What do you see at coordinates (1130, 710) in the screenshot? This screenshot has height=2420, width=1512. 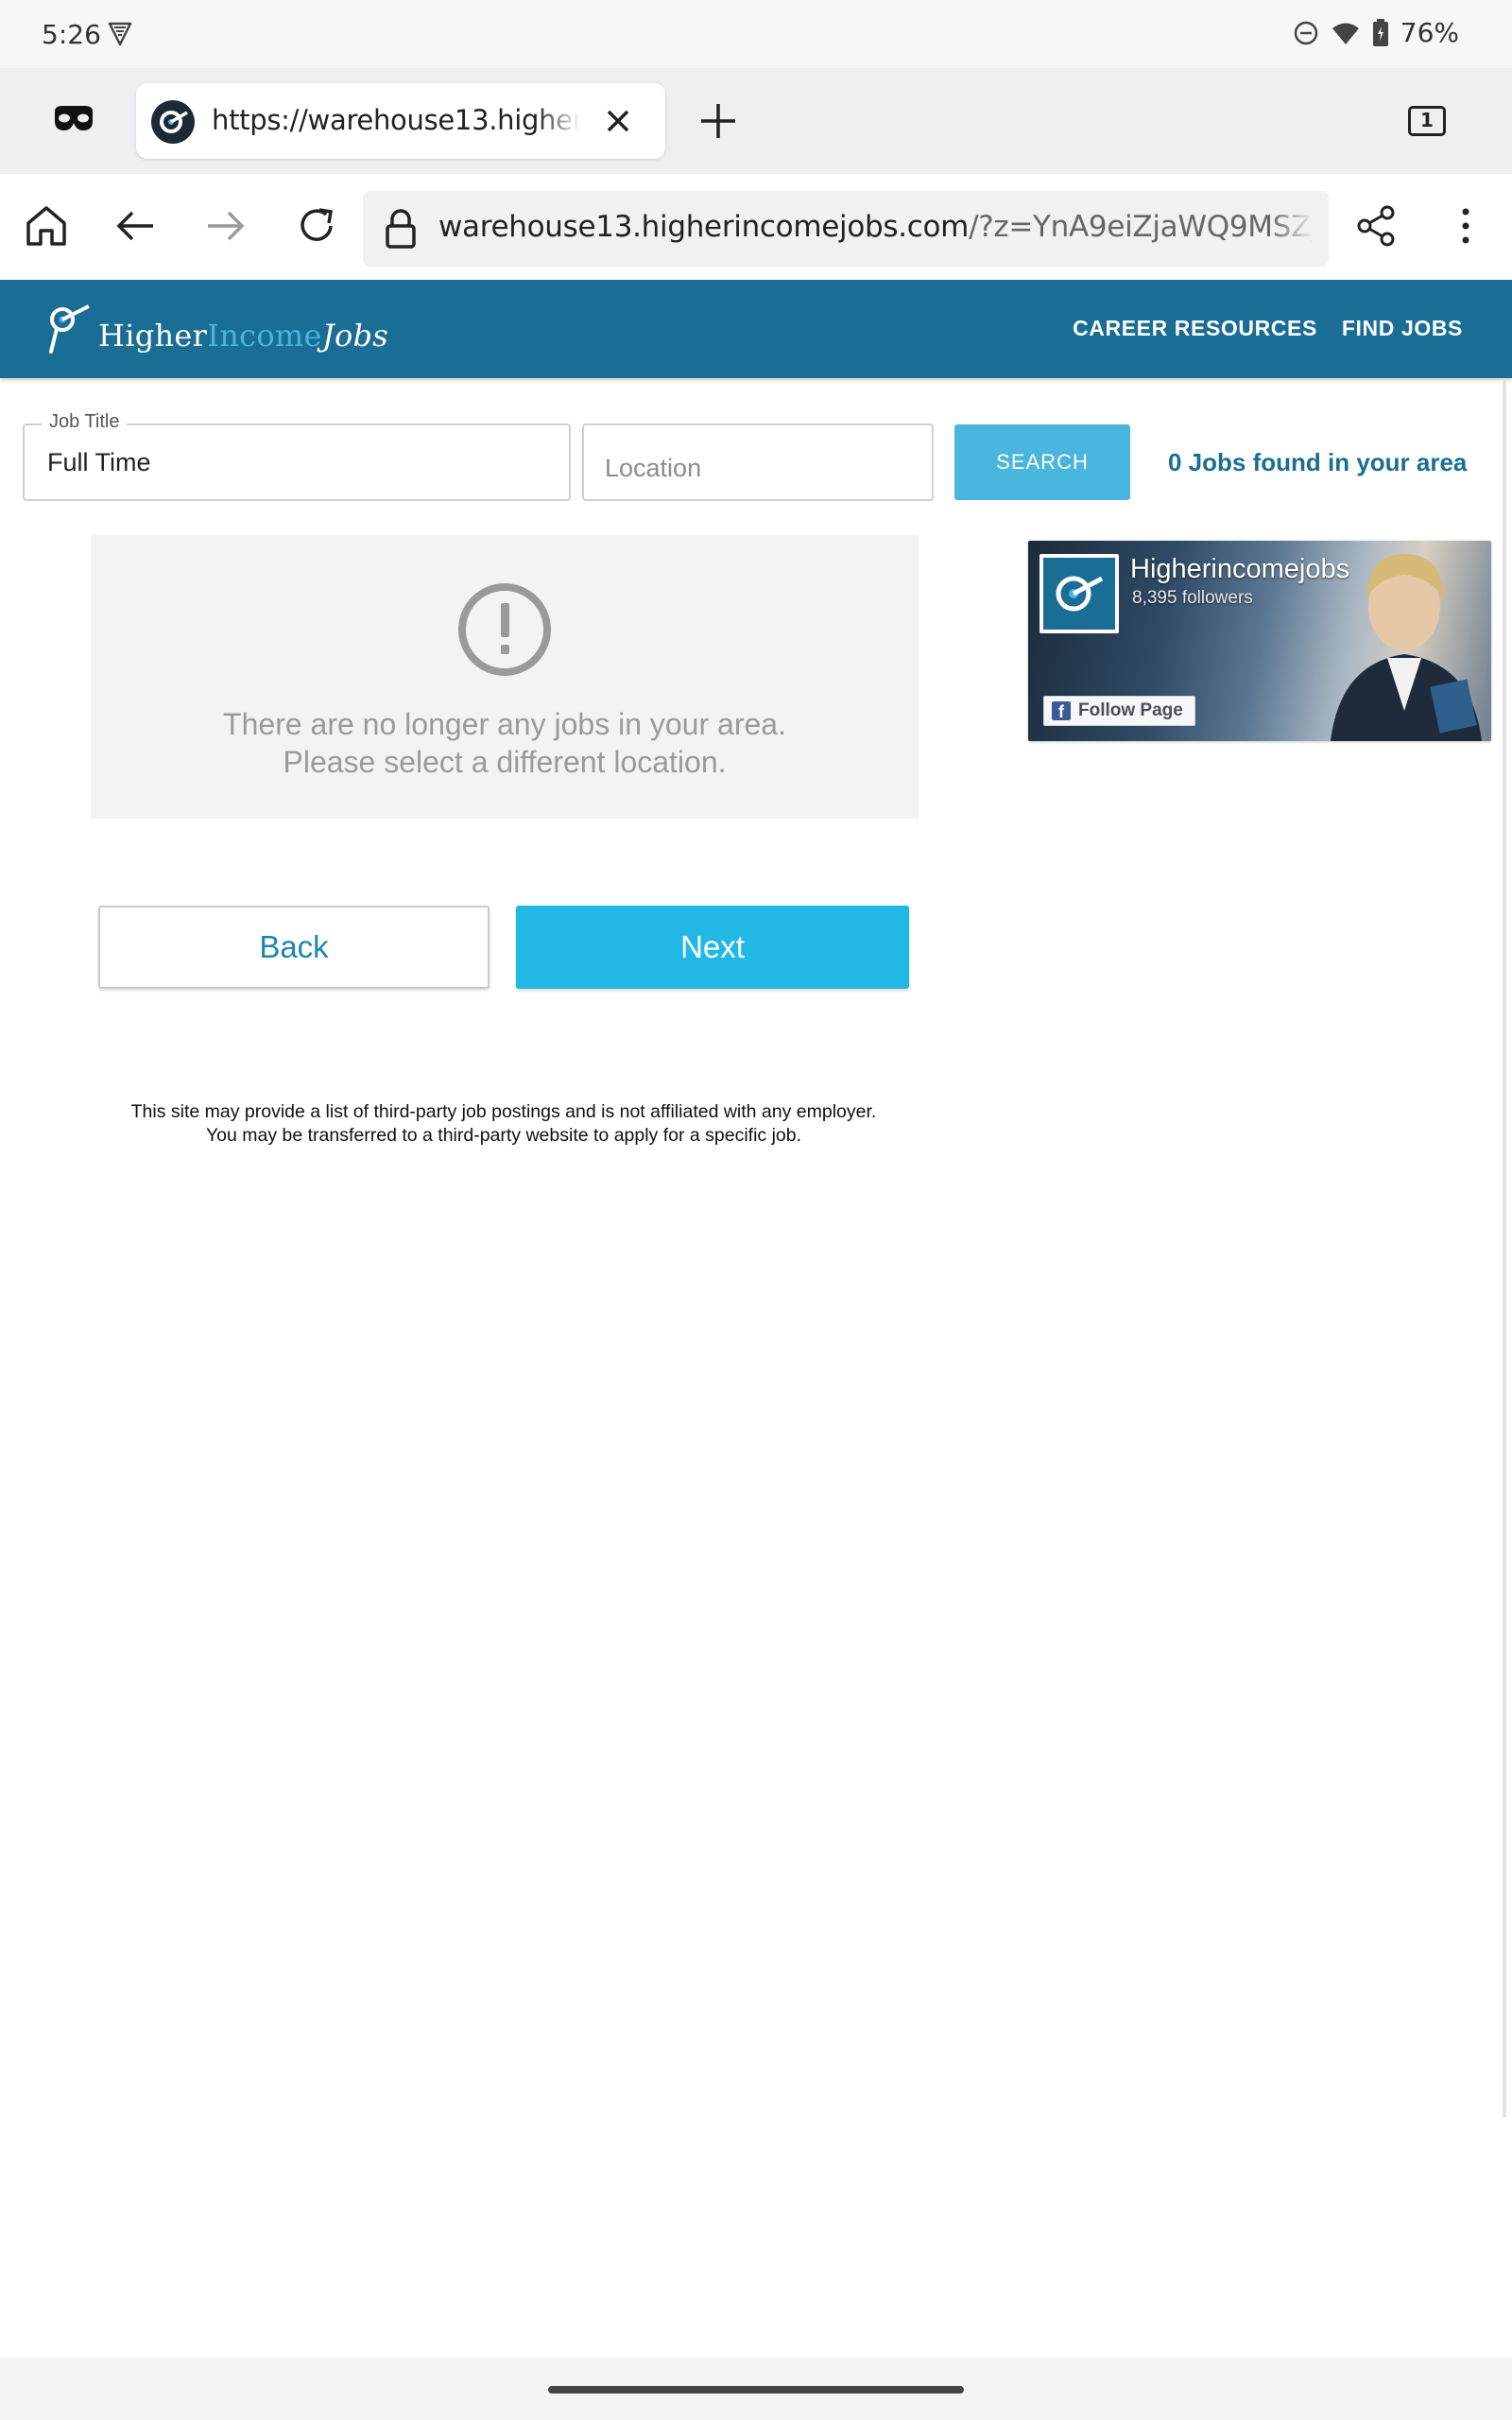 I see `fb-follow-label: Follow Page` at bounding box center [1130, 710].